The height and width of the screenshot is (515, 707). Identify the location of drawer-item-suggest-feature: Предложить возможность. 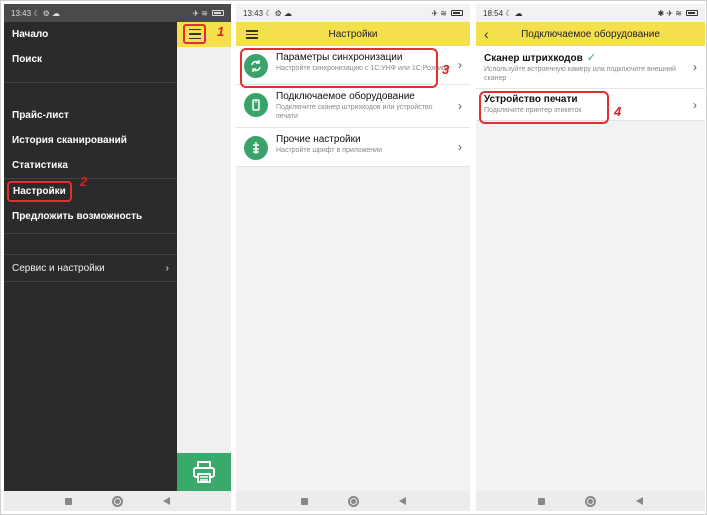
(90, 216).